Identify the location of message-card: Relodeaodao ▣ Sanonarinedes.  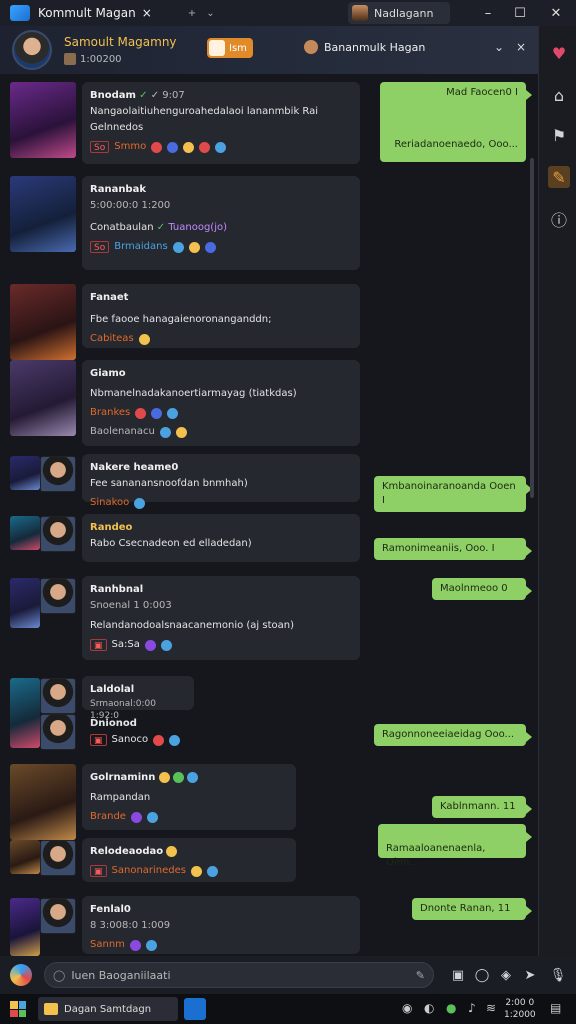
(189, 860).